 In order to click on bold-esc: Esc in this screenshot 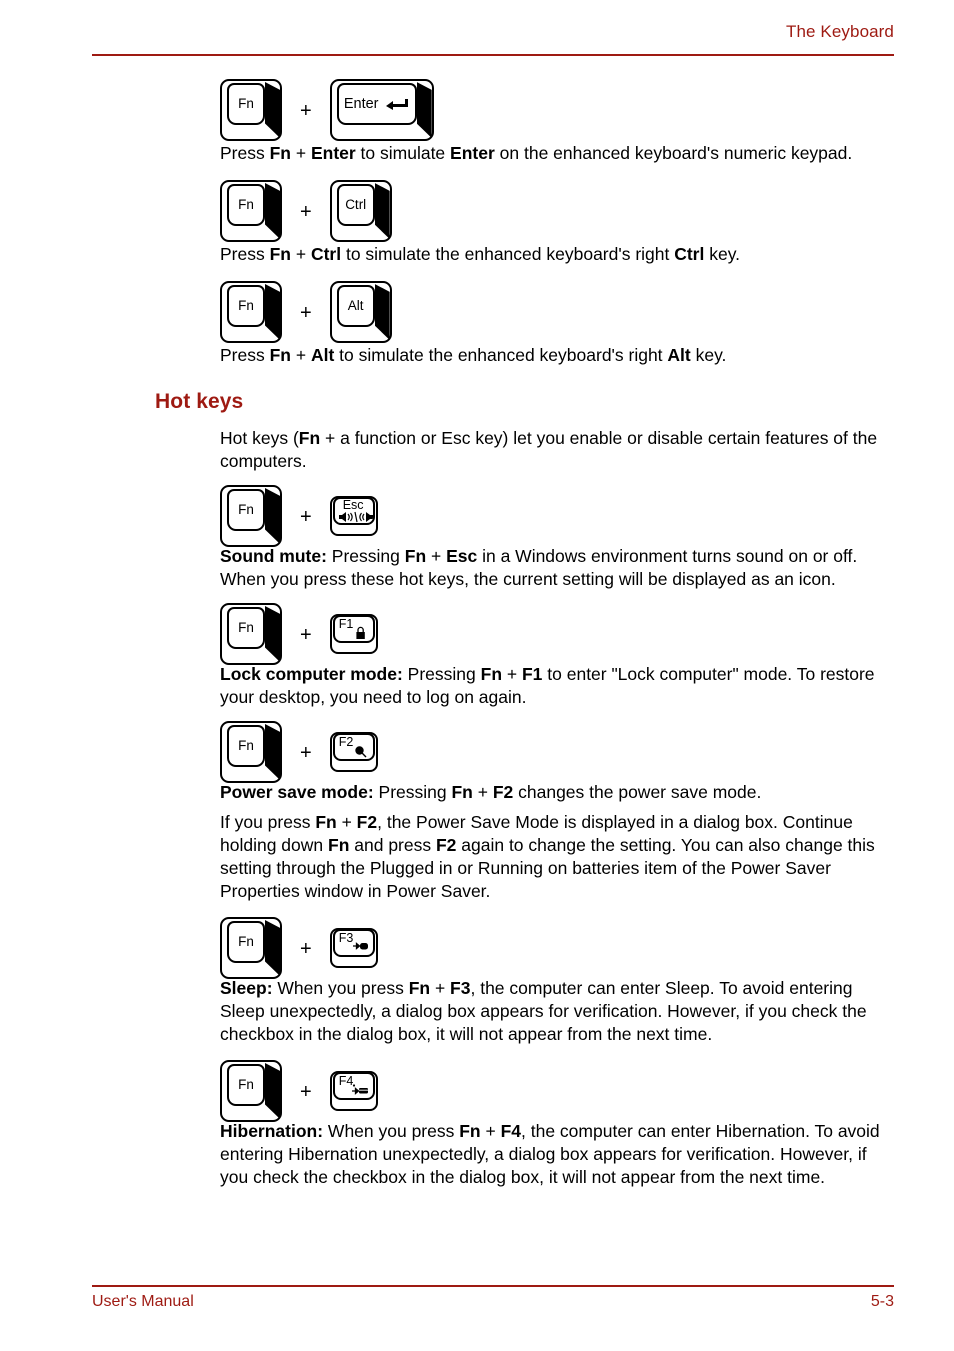, I will do `click(462, 556)`.